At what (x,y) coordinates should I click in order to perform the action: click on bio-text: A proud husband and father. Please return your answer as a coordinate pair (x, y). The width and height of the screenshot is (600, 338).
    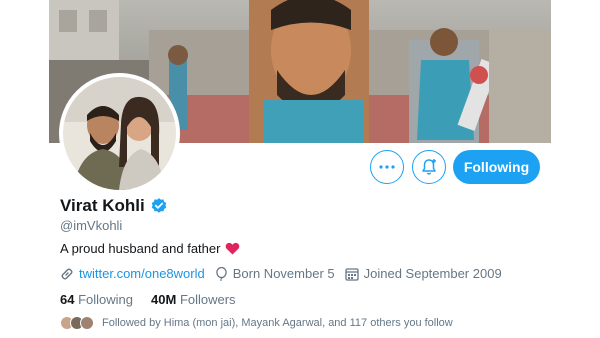
    Looking at the image, I should click on (140, 248).